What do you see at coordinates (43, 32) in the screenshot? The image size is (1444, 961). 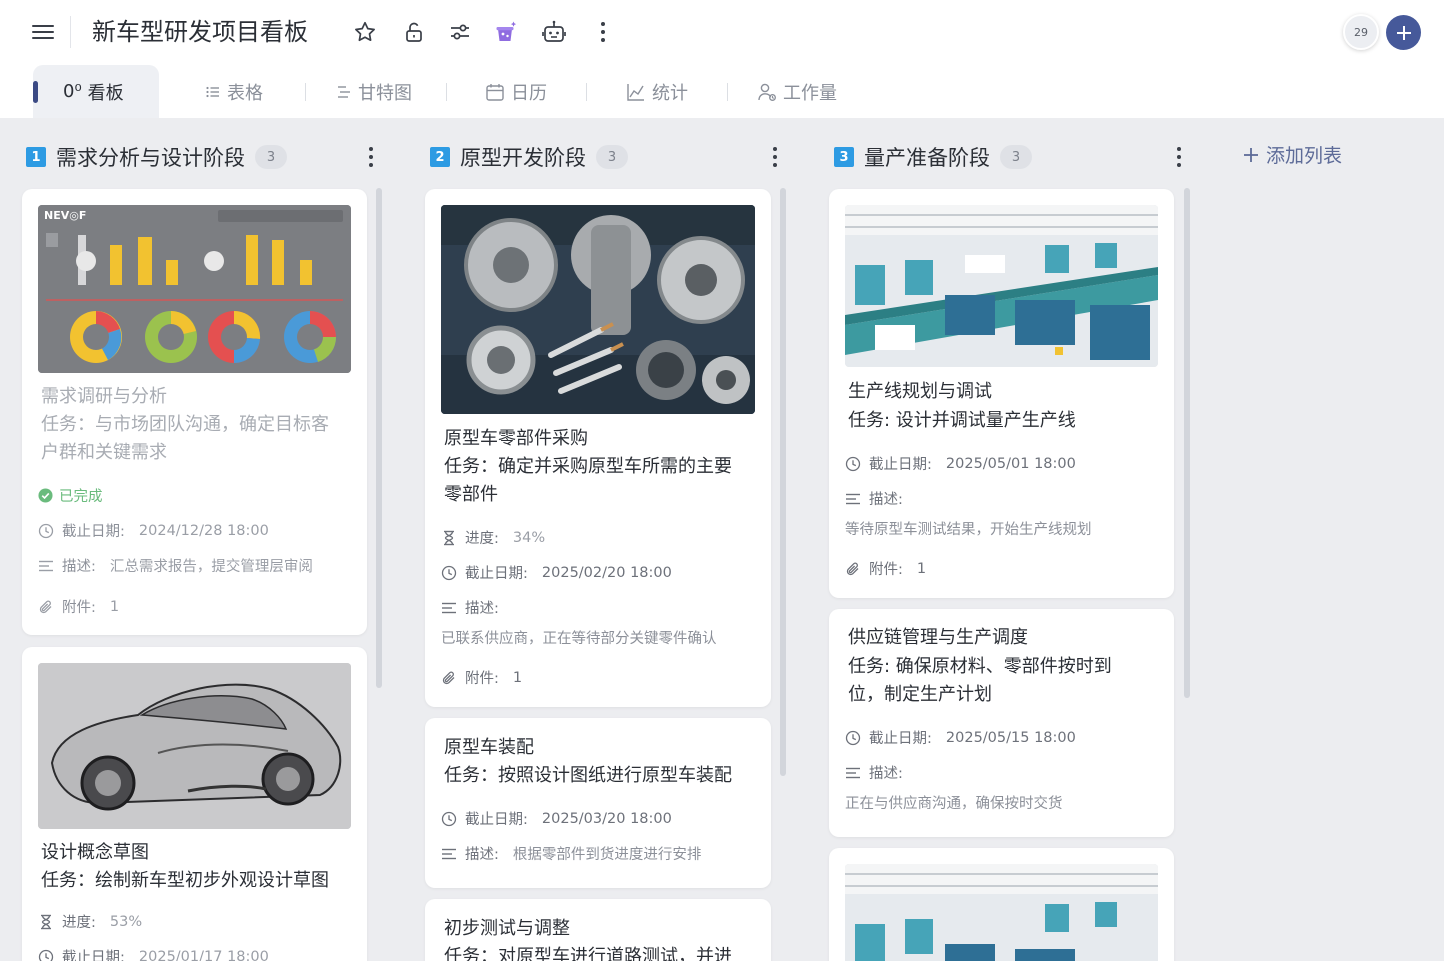 I see `menu-icon` at bounding box center [43, 32].